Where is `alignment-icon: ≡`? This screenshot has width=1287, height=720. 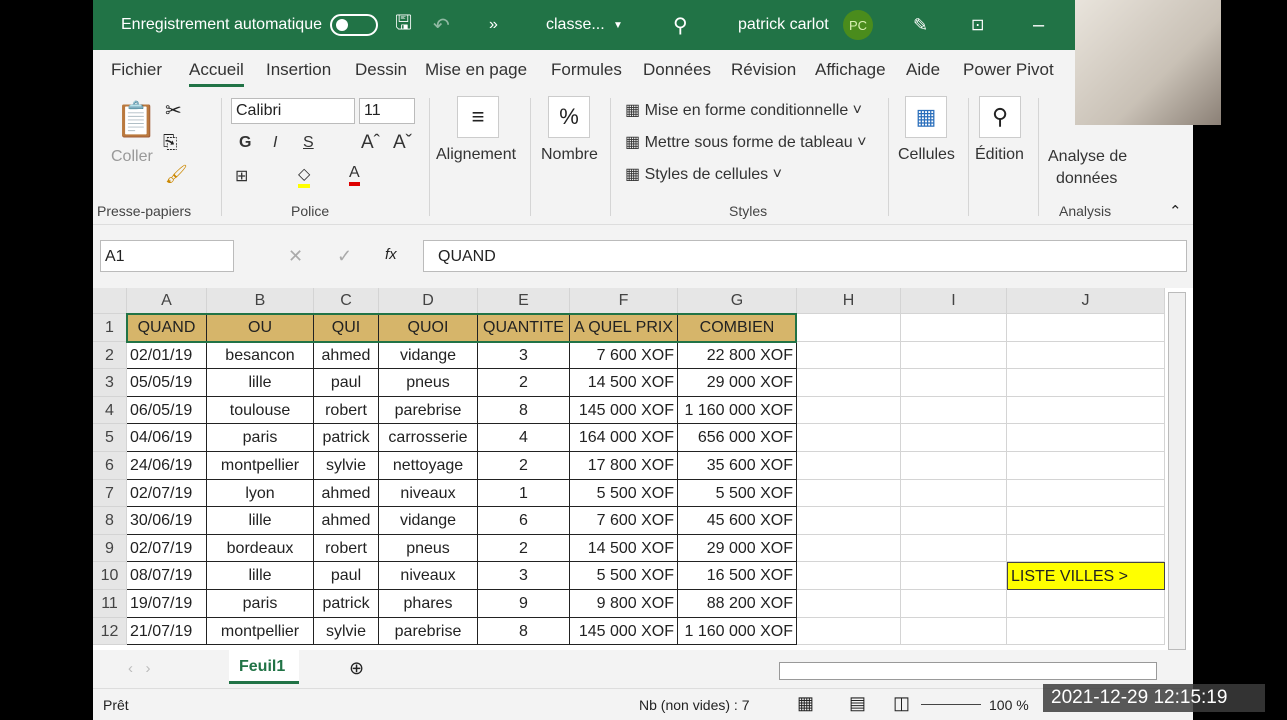
alignment-icon: ≡ is located at coordinates (478, 117).